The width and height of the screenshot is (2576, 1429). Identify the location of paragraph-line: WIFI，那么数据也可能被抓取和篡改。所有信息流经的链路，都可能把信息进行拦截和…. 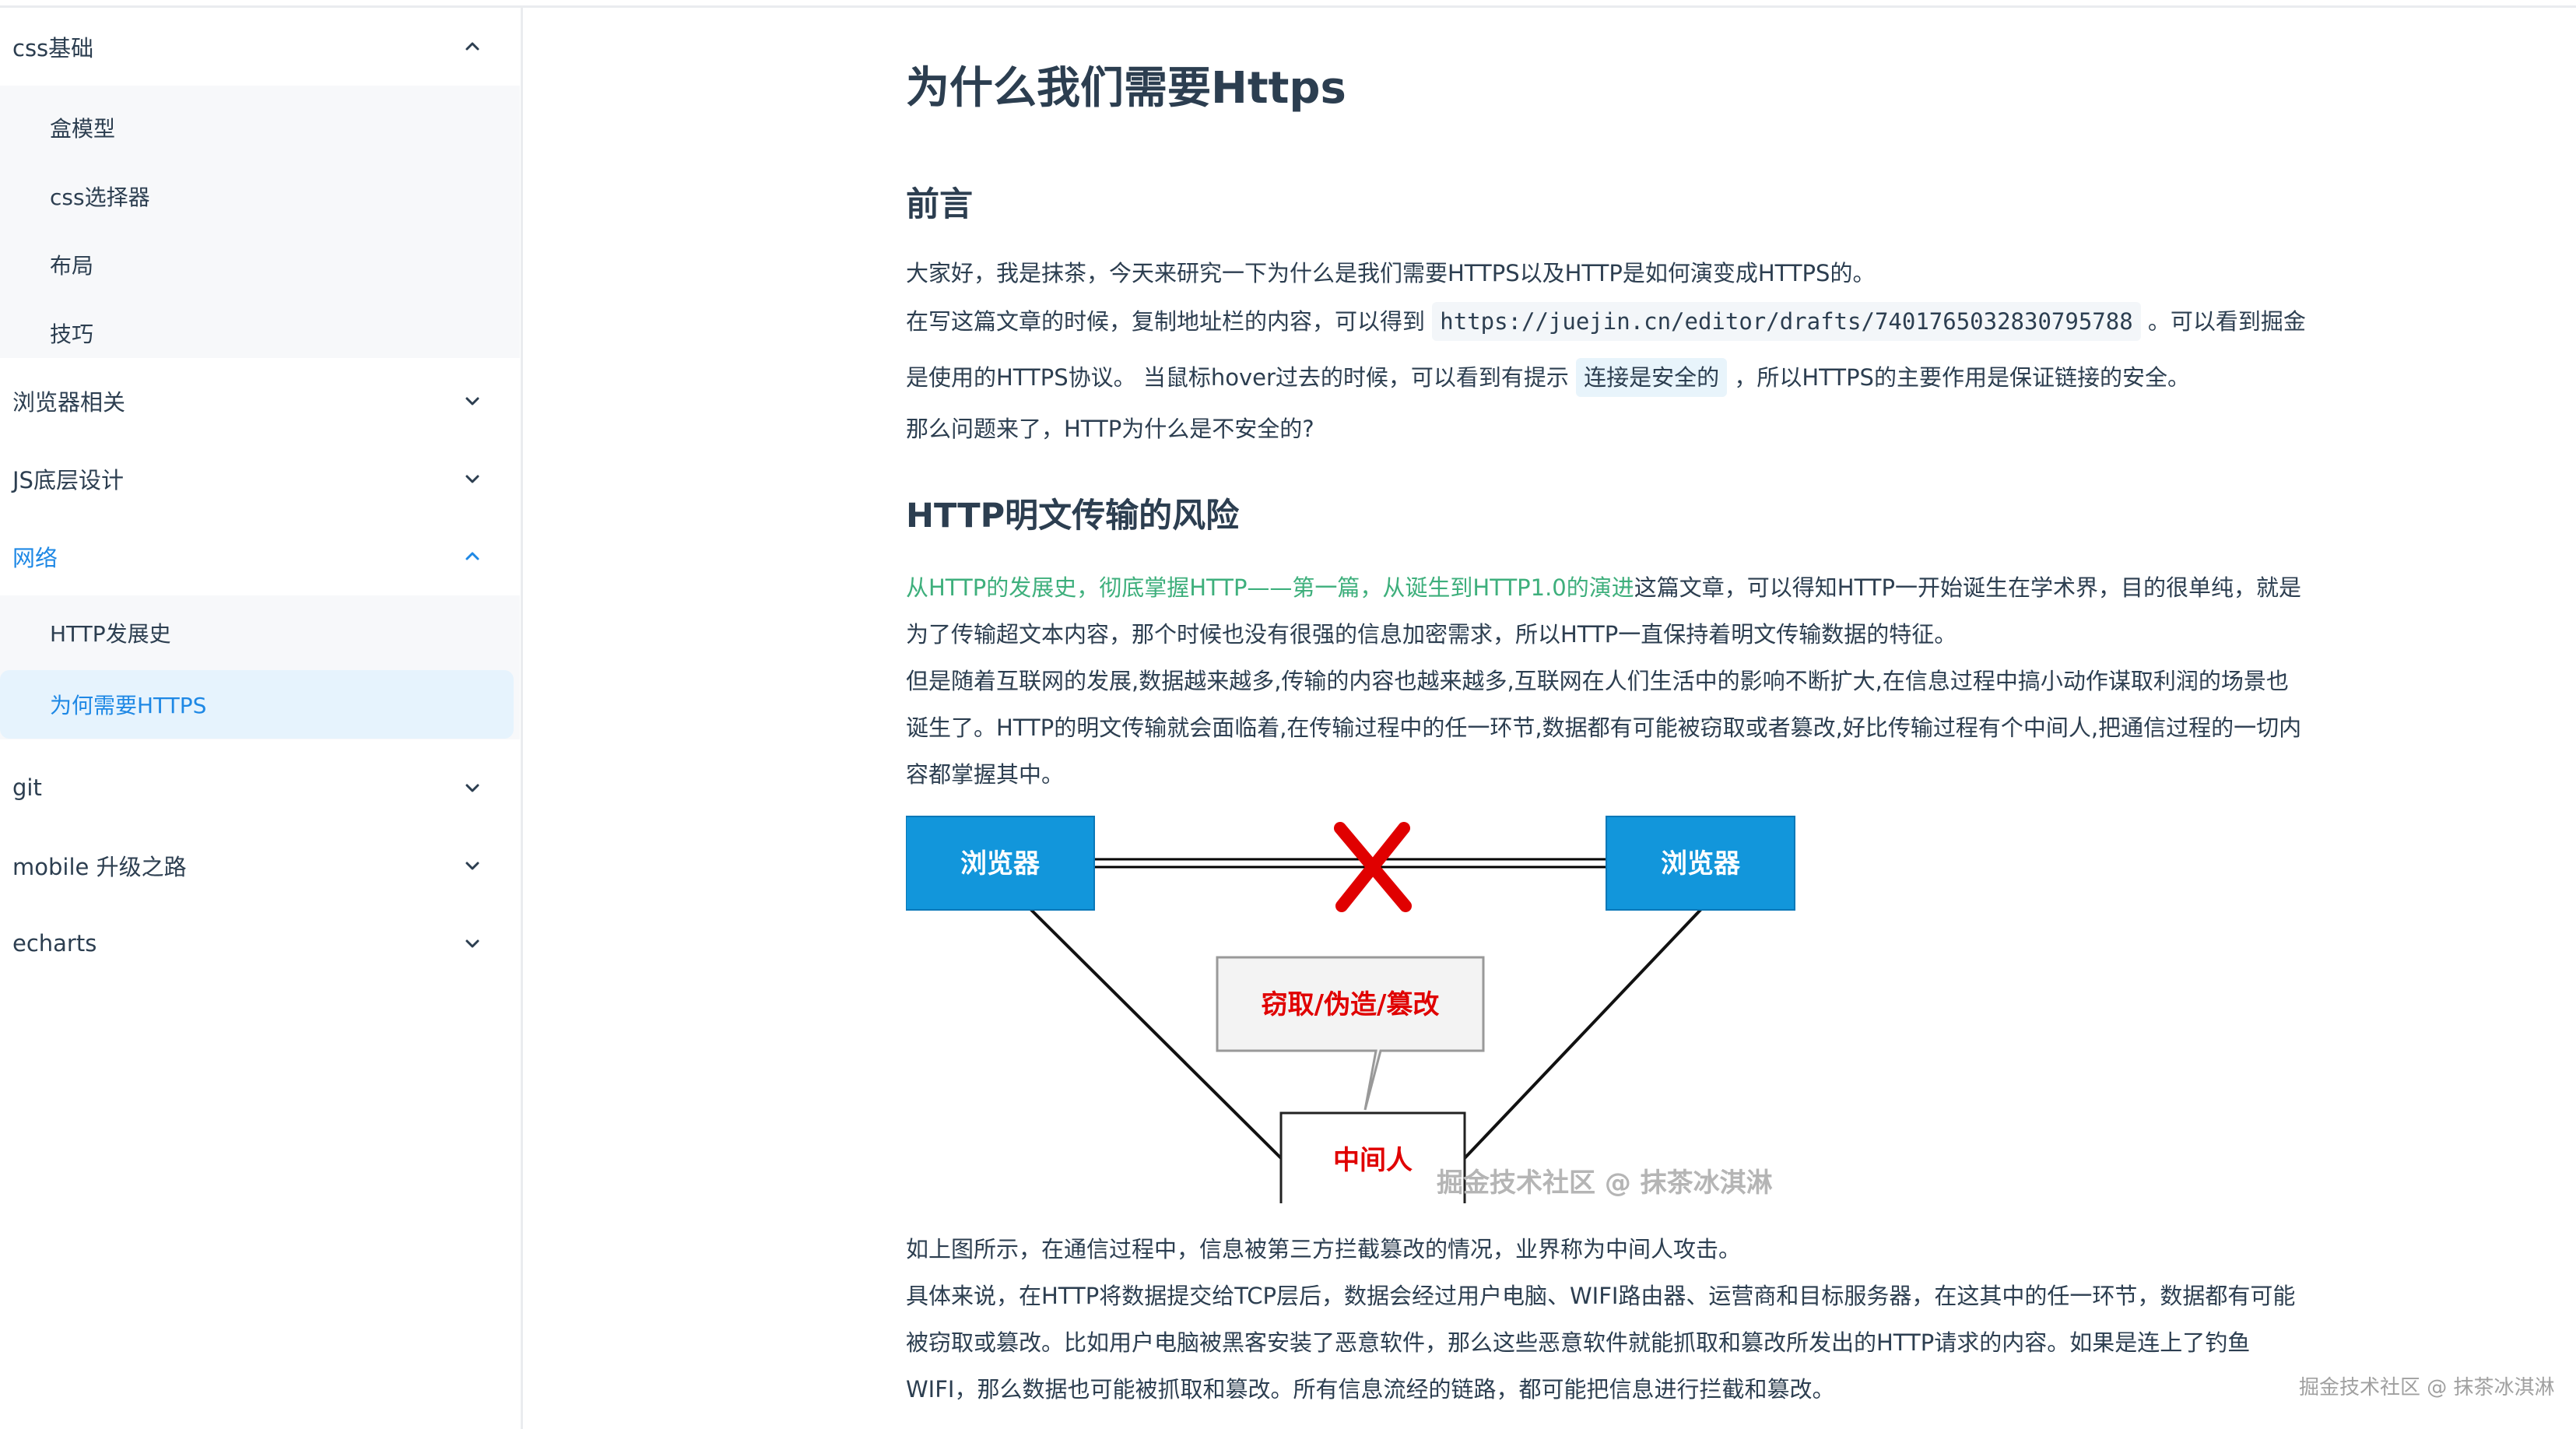
(1371, 1389).